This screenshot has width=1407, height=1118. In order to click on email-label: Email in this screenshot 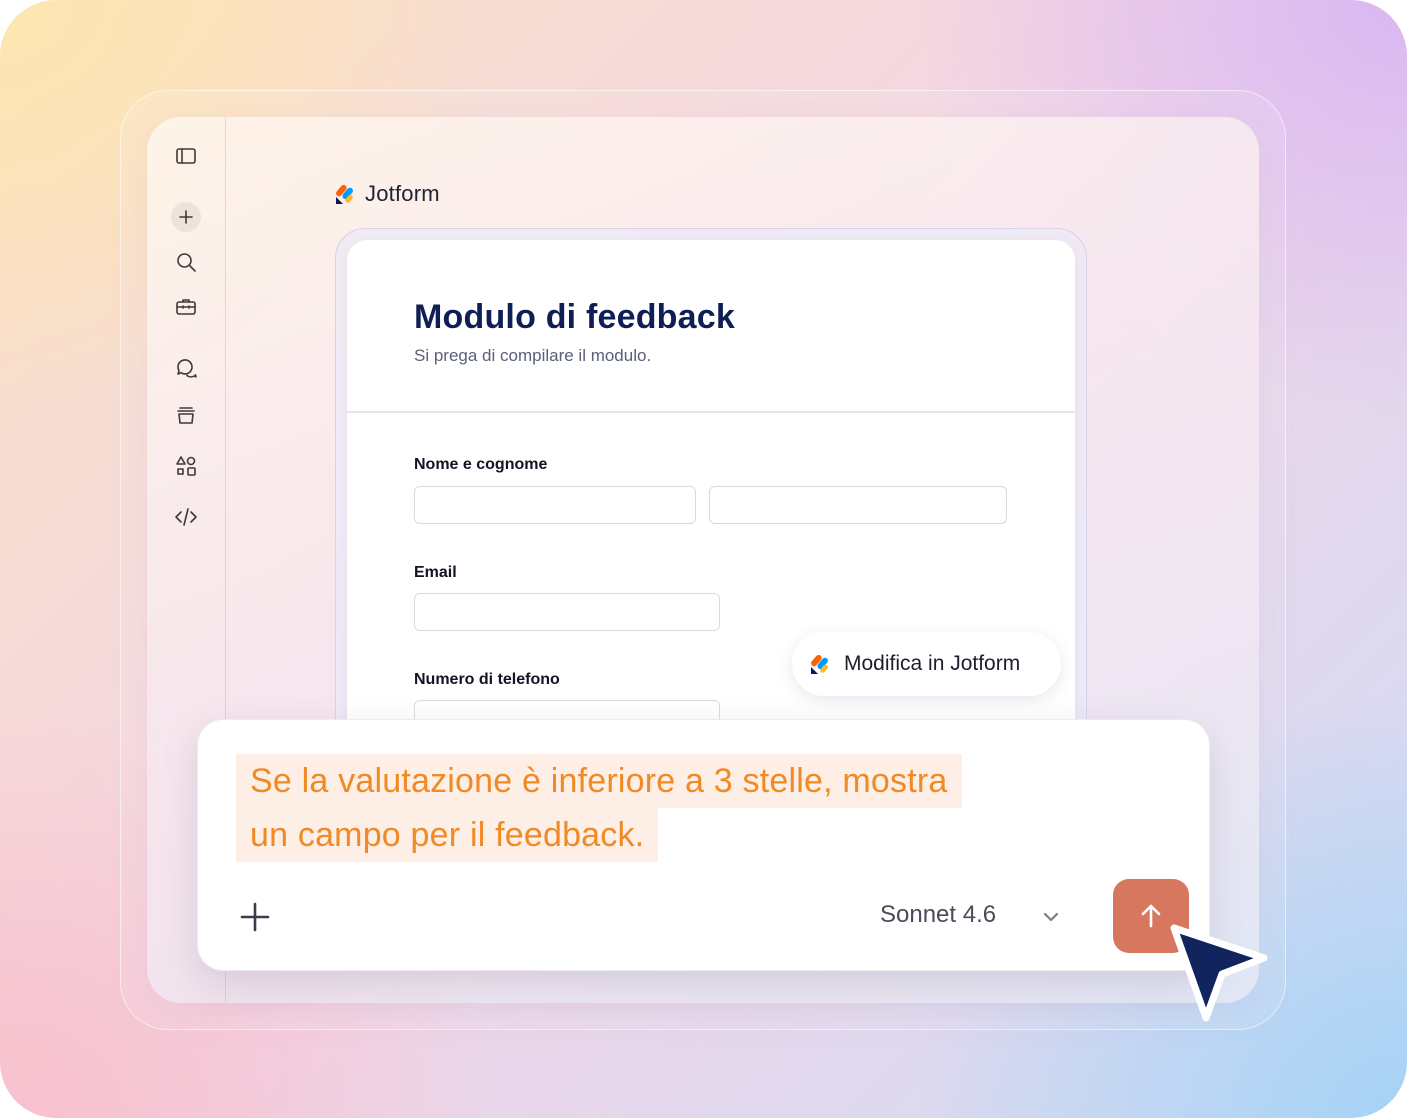, I will do `click(435, 572)`.